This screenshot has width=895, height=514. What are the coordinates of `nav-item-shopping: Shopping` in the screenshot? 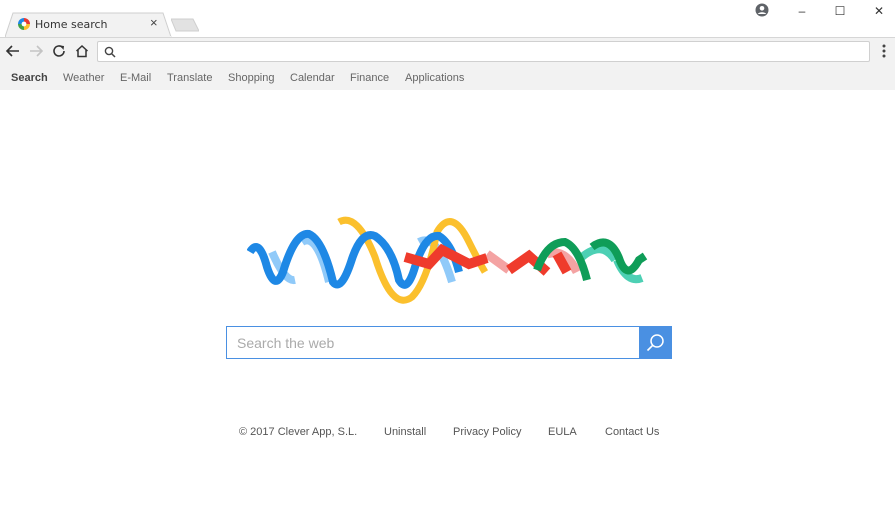 It's located at (251, 78).